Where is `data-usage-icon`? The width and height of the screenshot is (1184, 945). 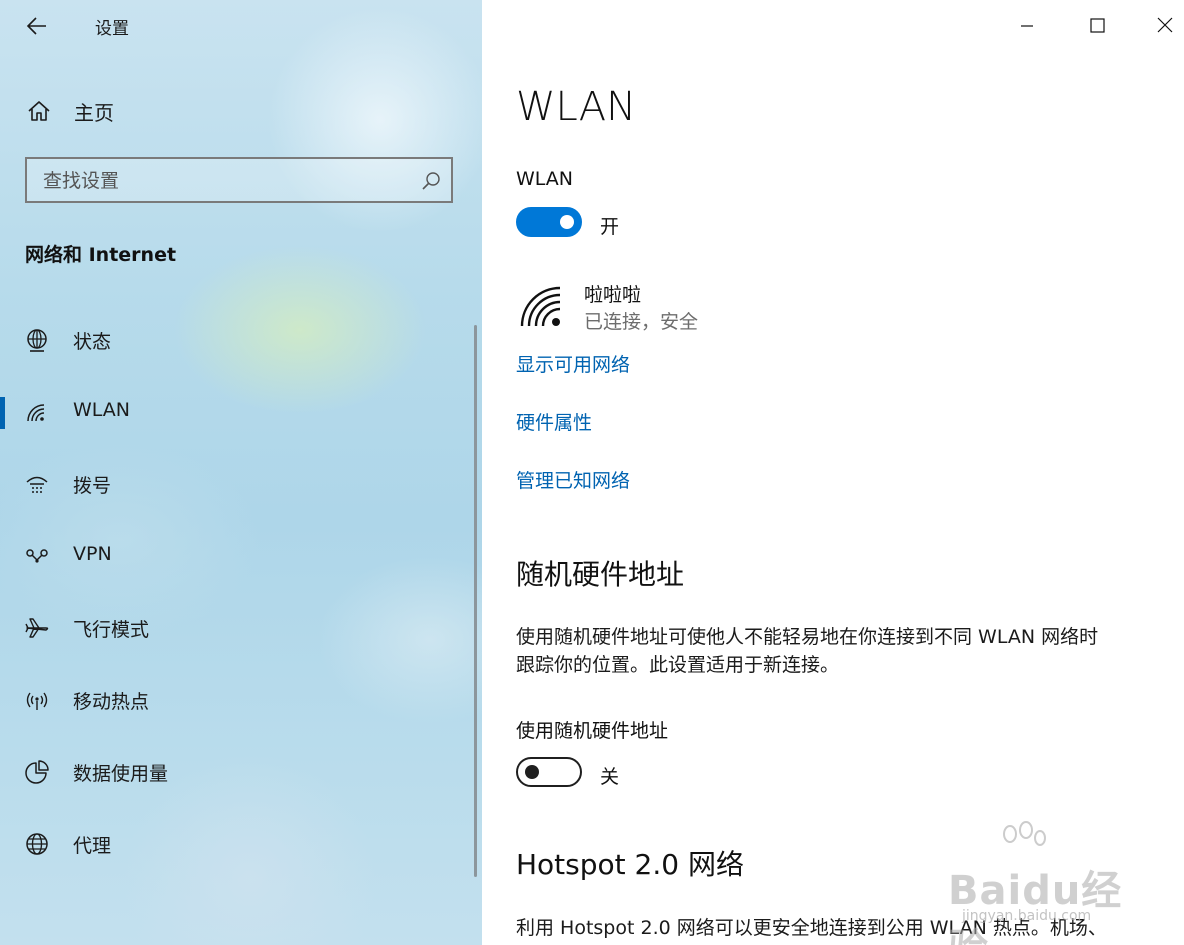 data-usage-icon is located at coordinates (37, 772).